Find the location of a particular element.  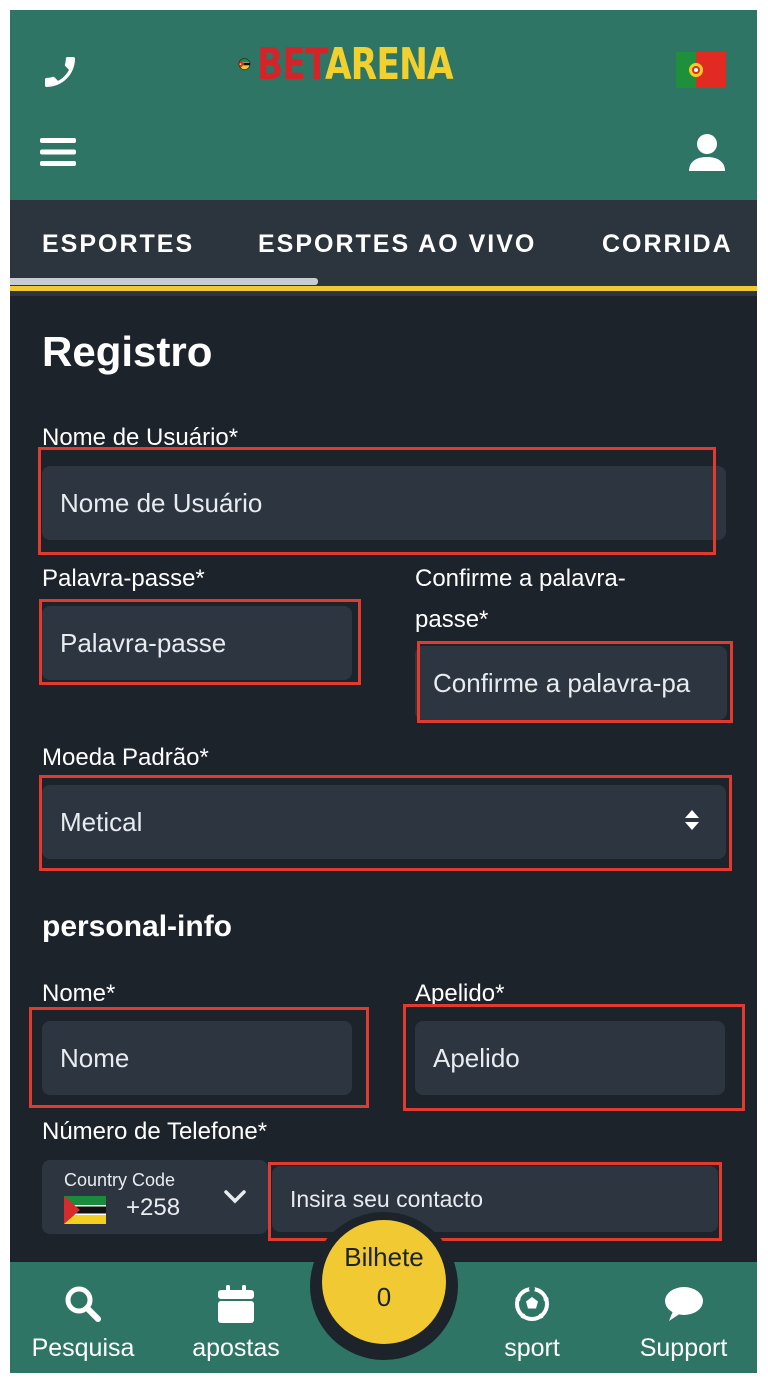

last-name-input: Apelido is located at coordinates (570, 1058).